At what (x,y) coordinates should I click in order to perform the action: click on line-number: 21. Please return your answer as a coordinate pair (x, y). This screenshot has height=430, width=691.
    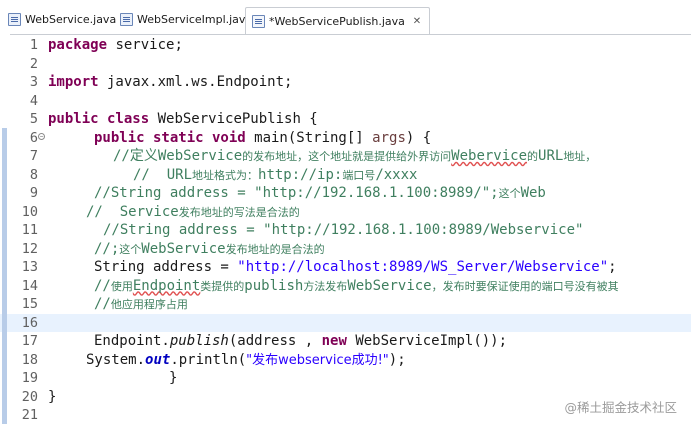
    Looking at the image, I should click on (29, 415).